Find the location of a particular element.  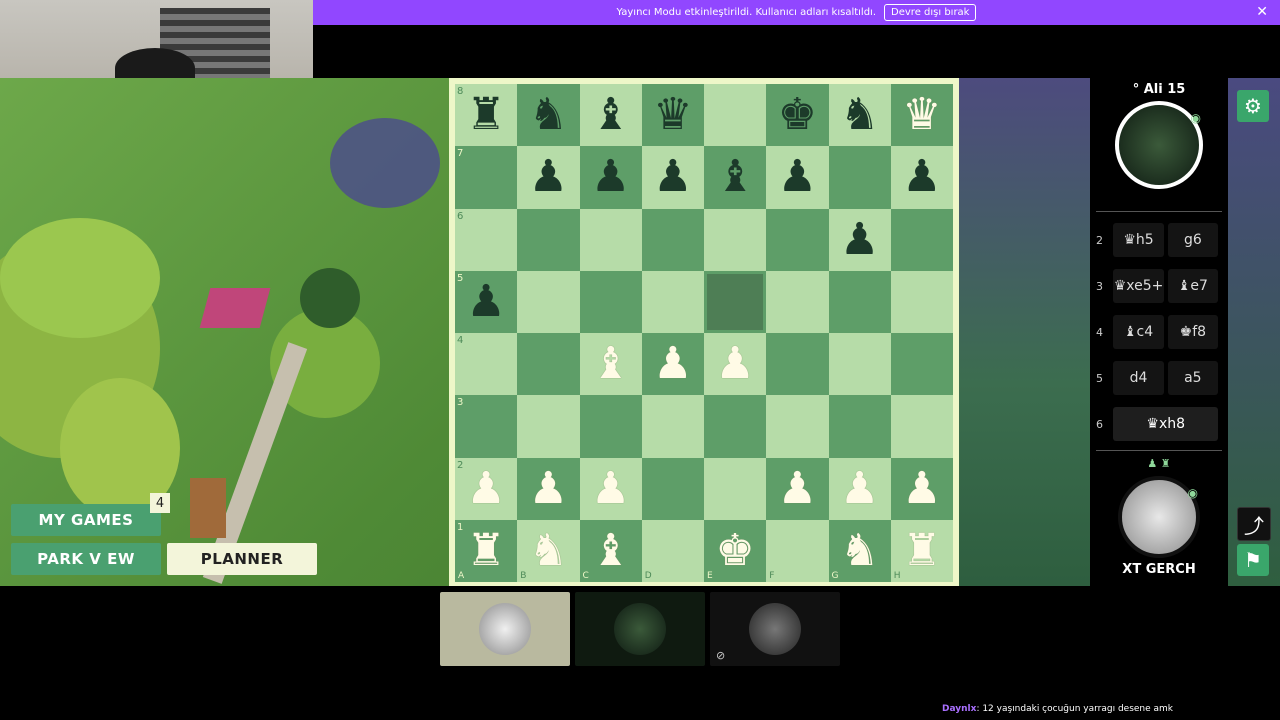

planner-button: PLANNER is located at coordinates (242, 559).